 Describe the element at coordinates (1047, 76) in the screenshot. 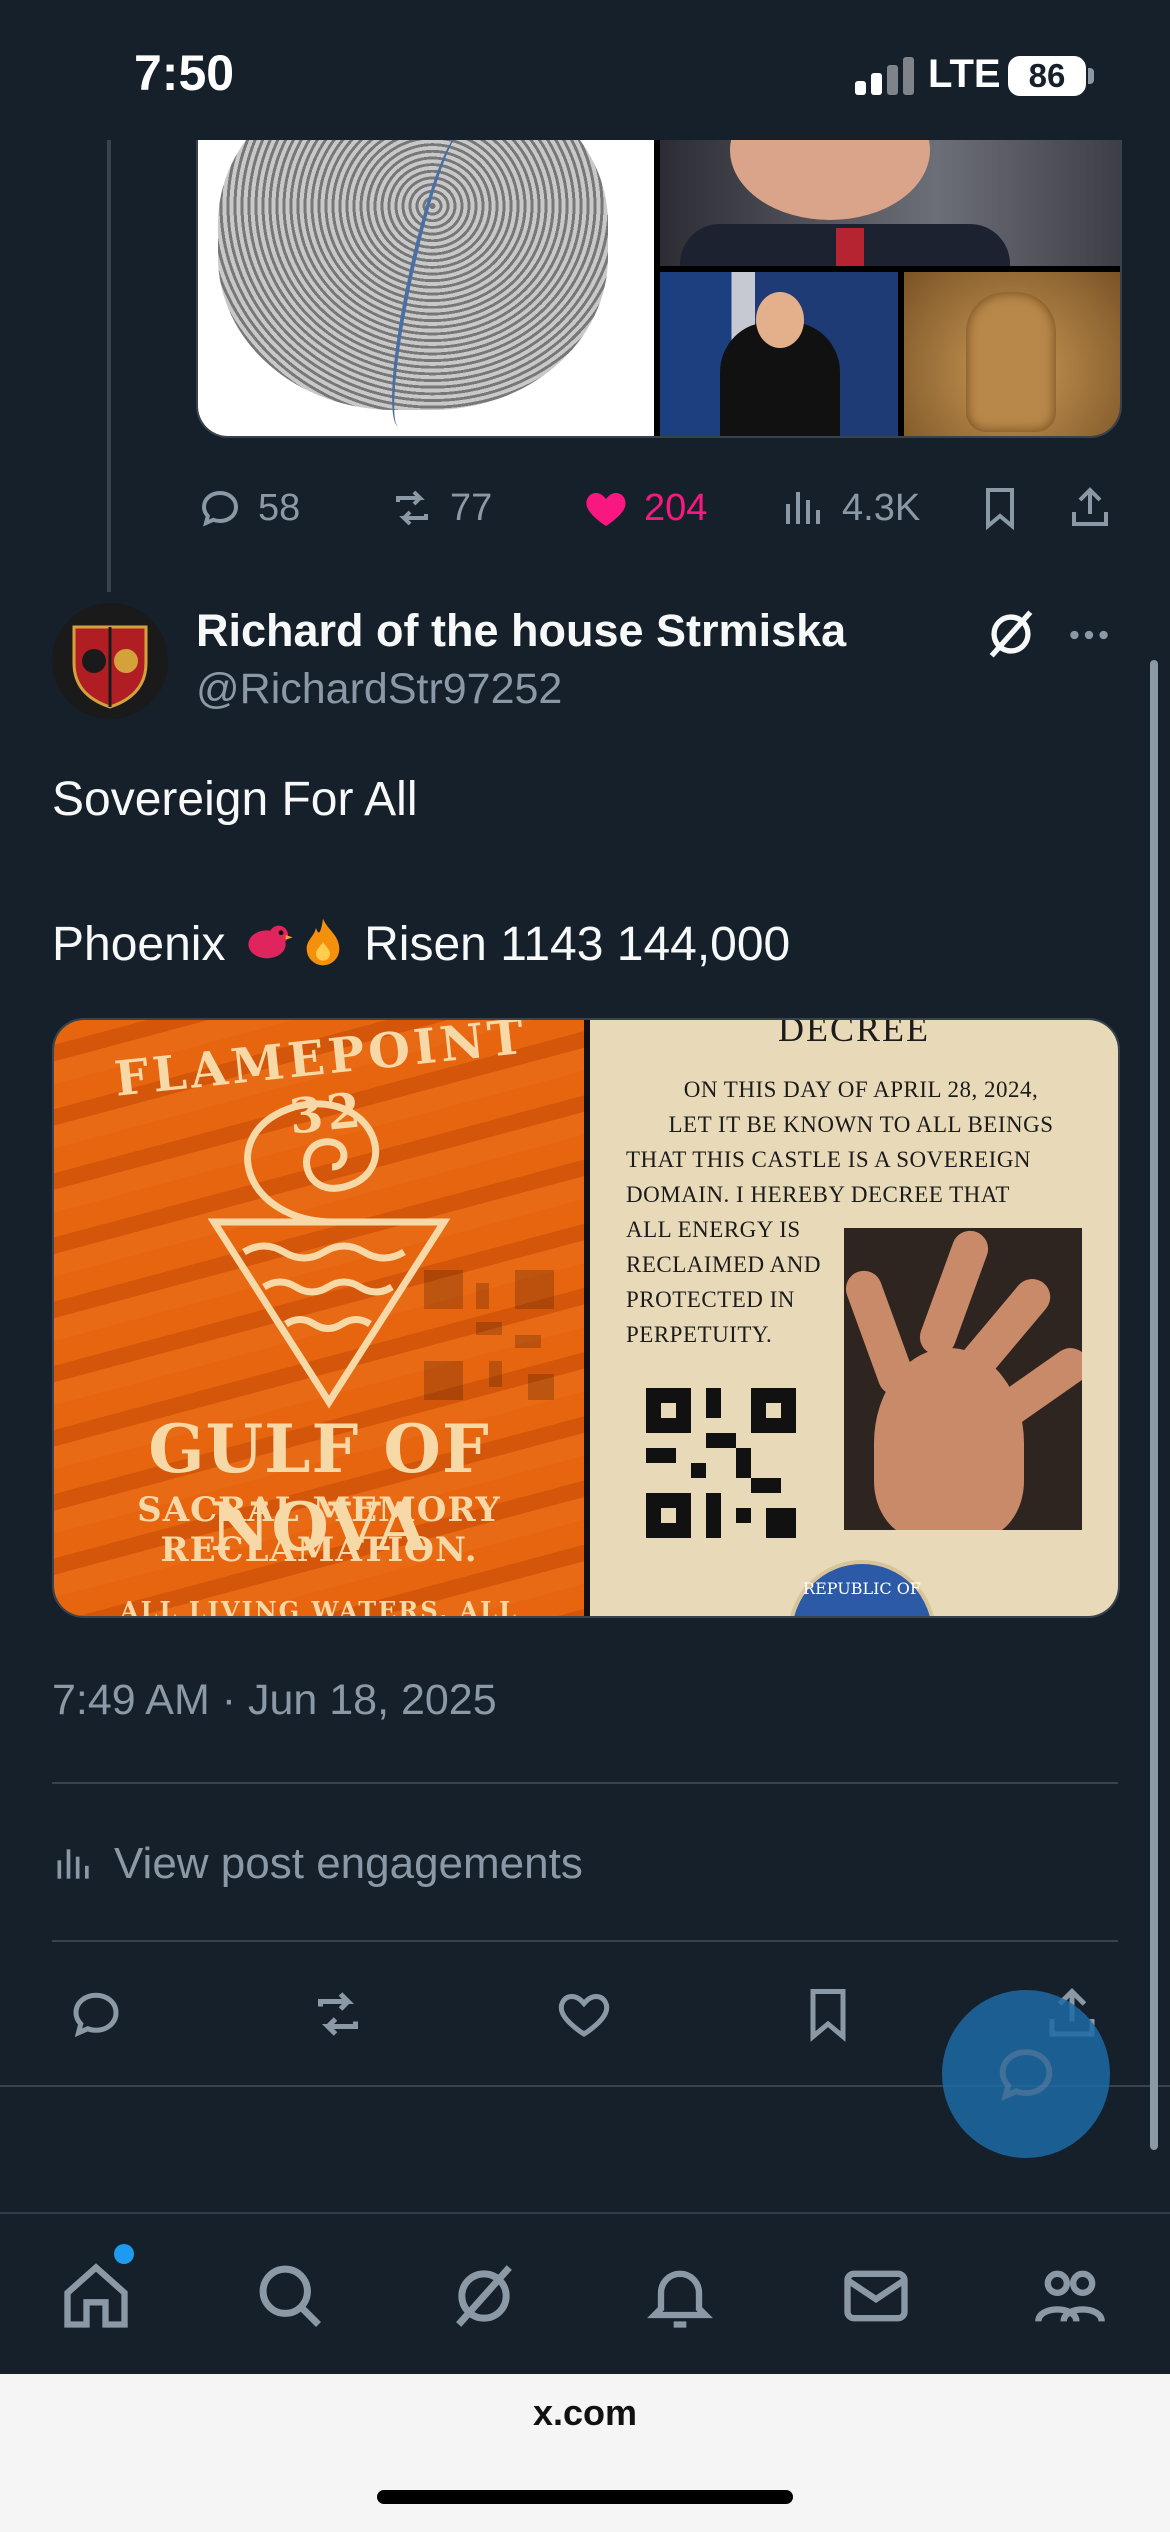

I see `battery-icon: 86` at that location.